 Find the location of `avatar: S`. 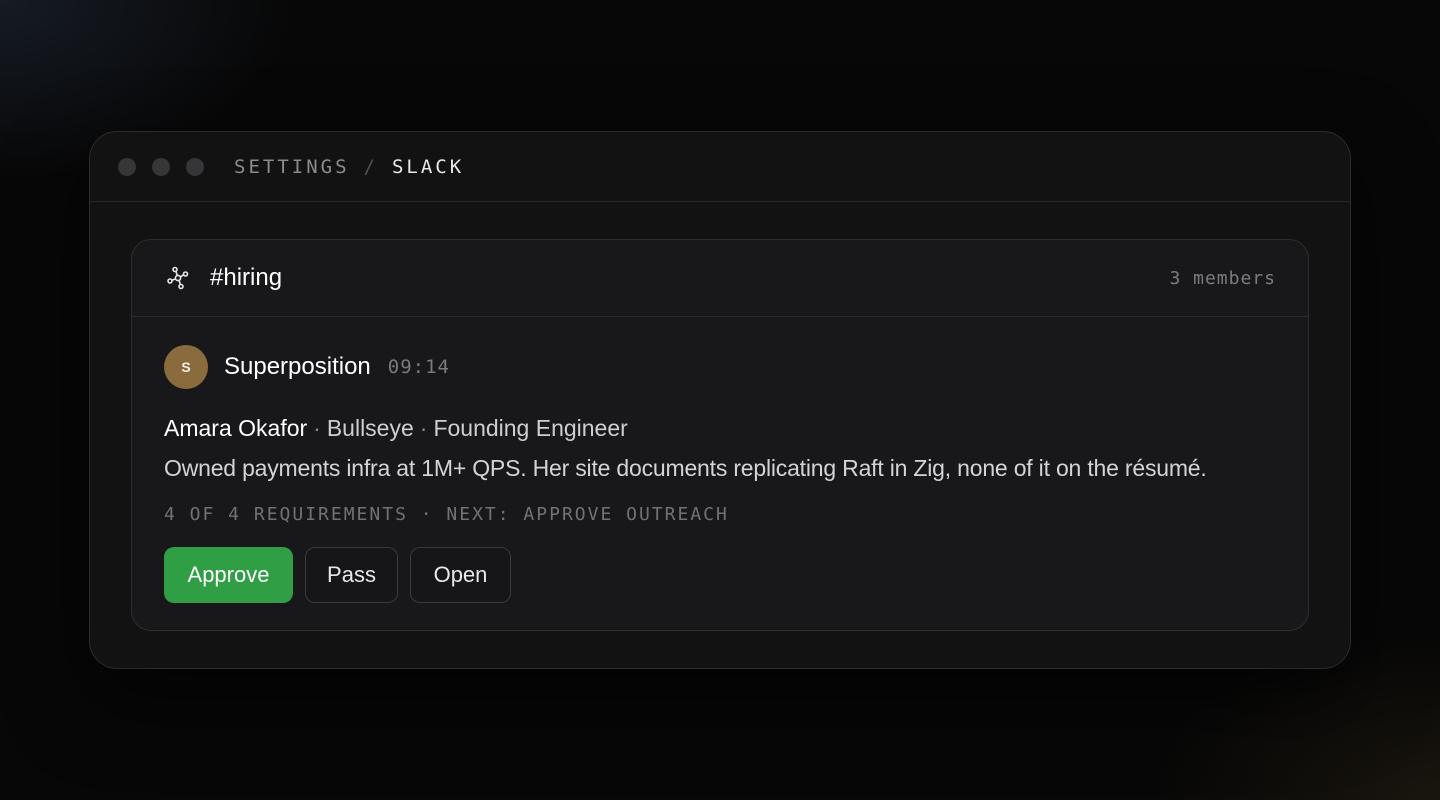

avatar: S is located at coordinates (186, 367).